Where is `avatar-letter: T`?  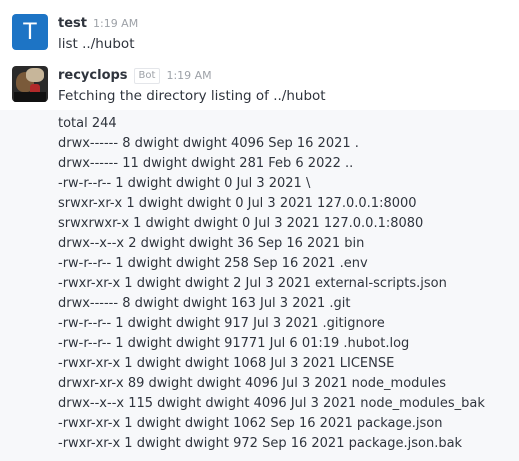 avatar-letter: T is located at coordinates (30, 32).